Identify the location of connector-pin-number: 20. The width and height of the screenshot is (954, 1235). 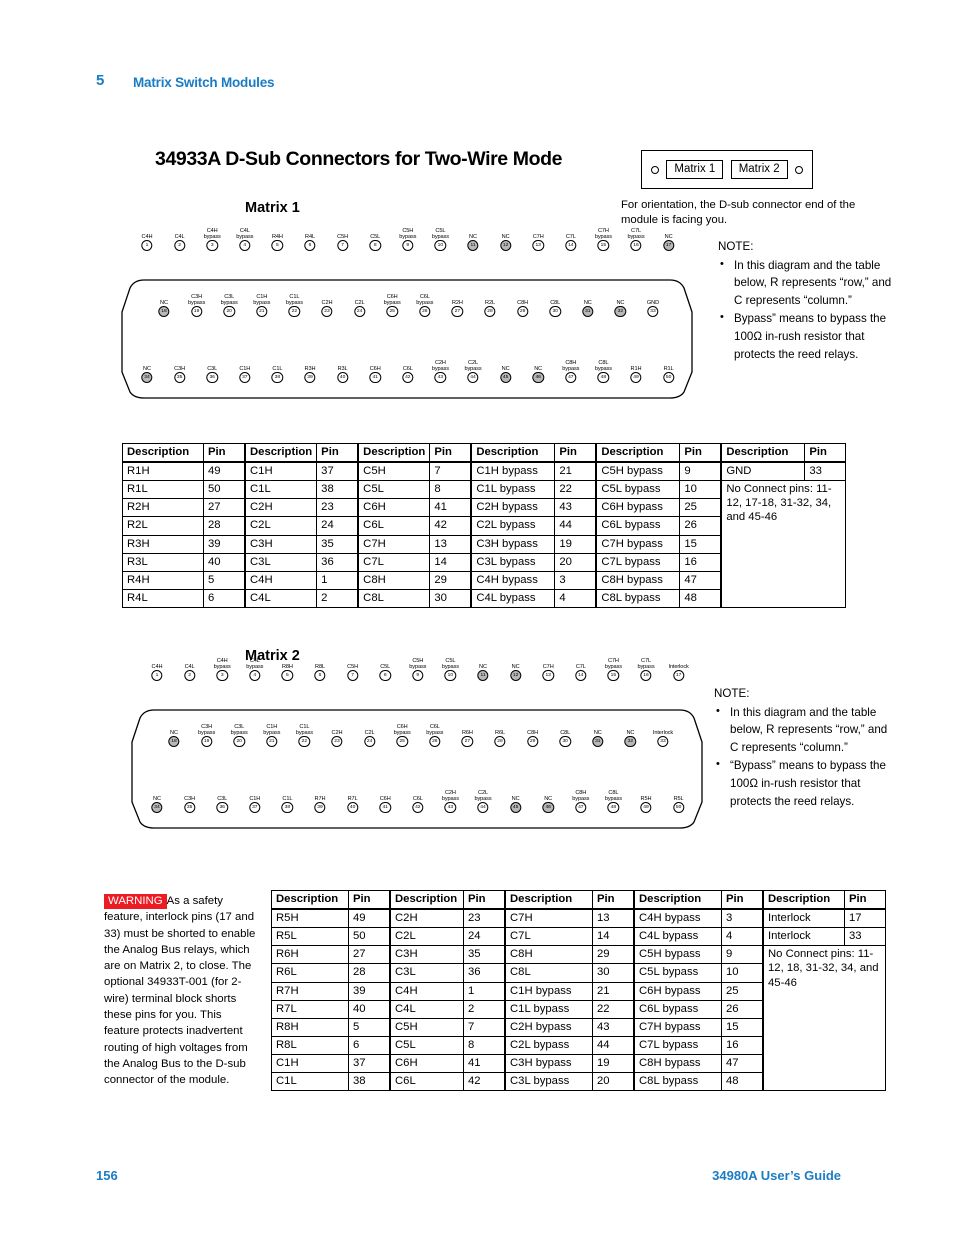
(239, 741).